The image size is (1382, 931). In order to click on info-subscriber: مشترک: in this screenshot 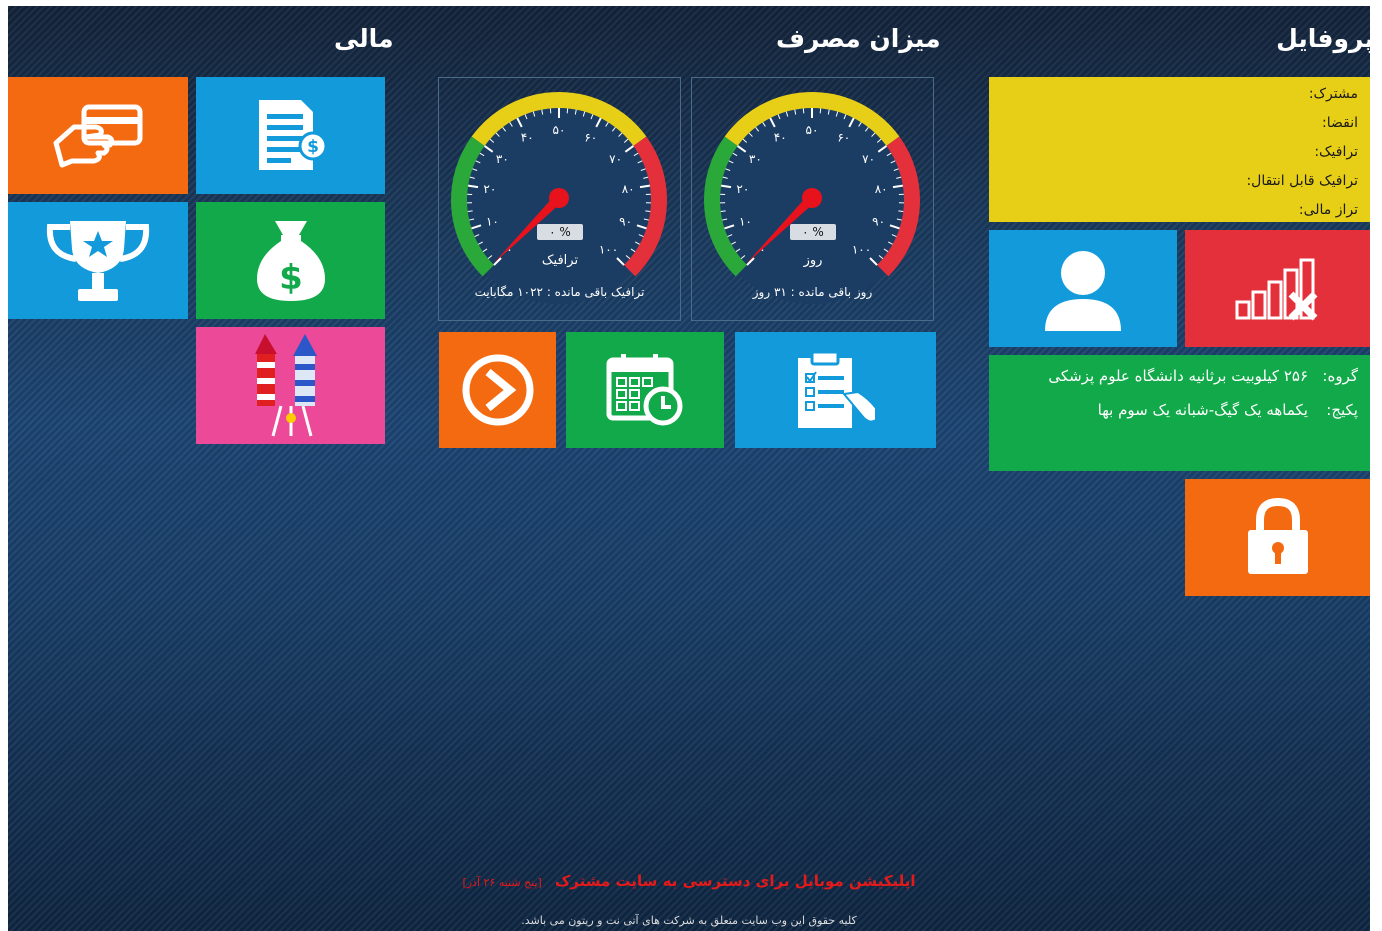, I will do `click(1302, 93)`.